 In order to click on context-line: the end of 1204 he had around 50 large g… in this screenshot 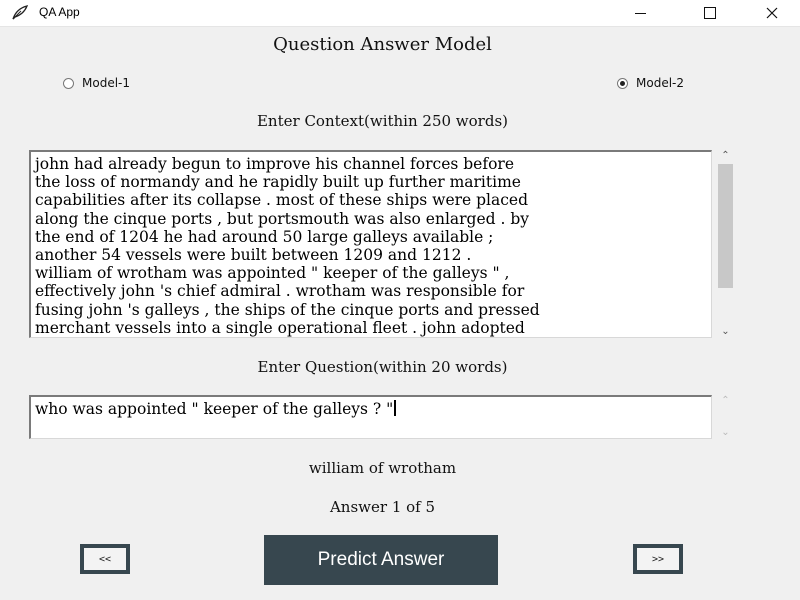, I will do `click(264, 236)`.